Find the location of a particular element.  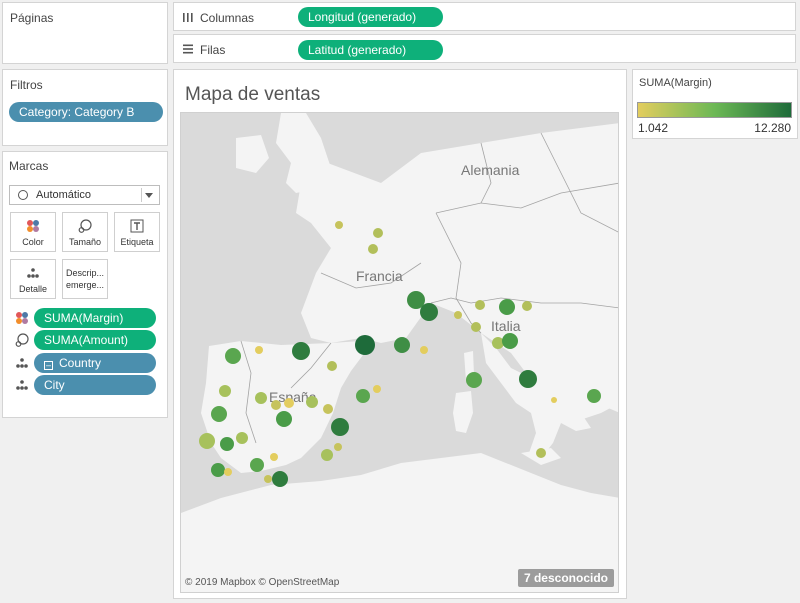

marks-title: Marcas is located at coordinates (29, 166).